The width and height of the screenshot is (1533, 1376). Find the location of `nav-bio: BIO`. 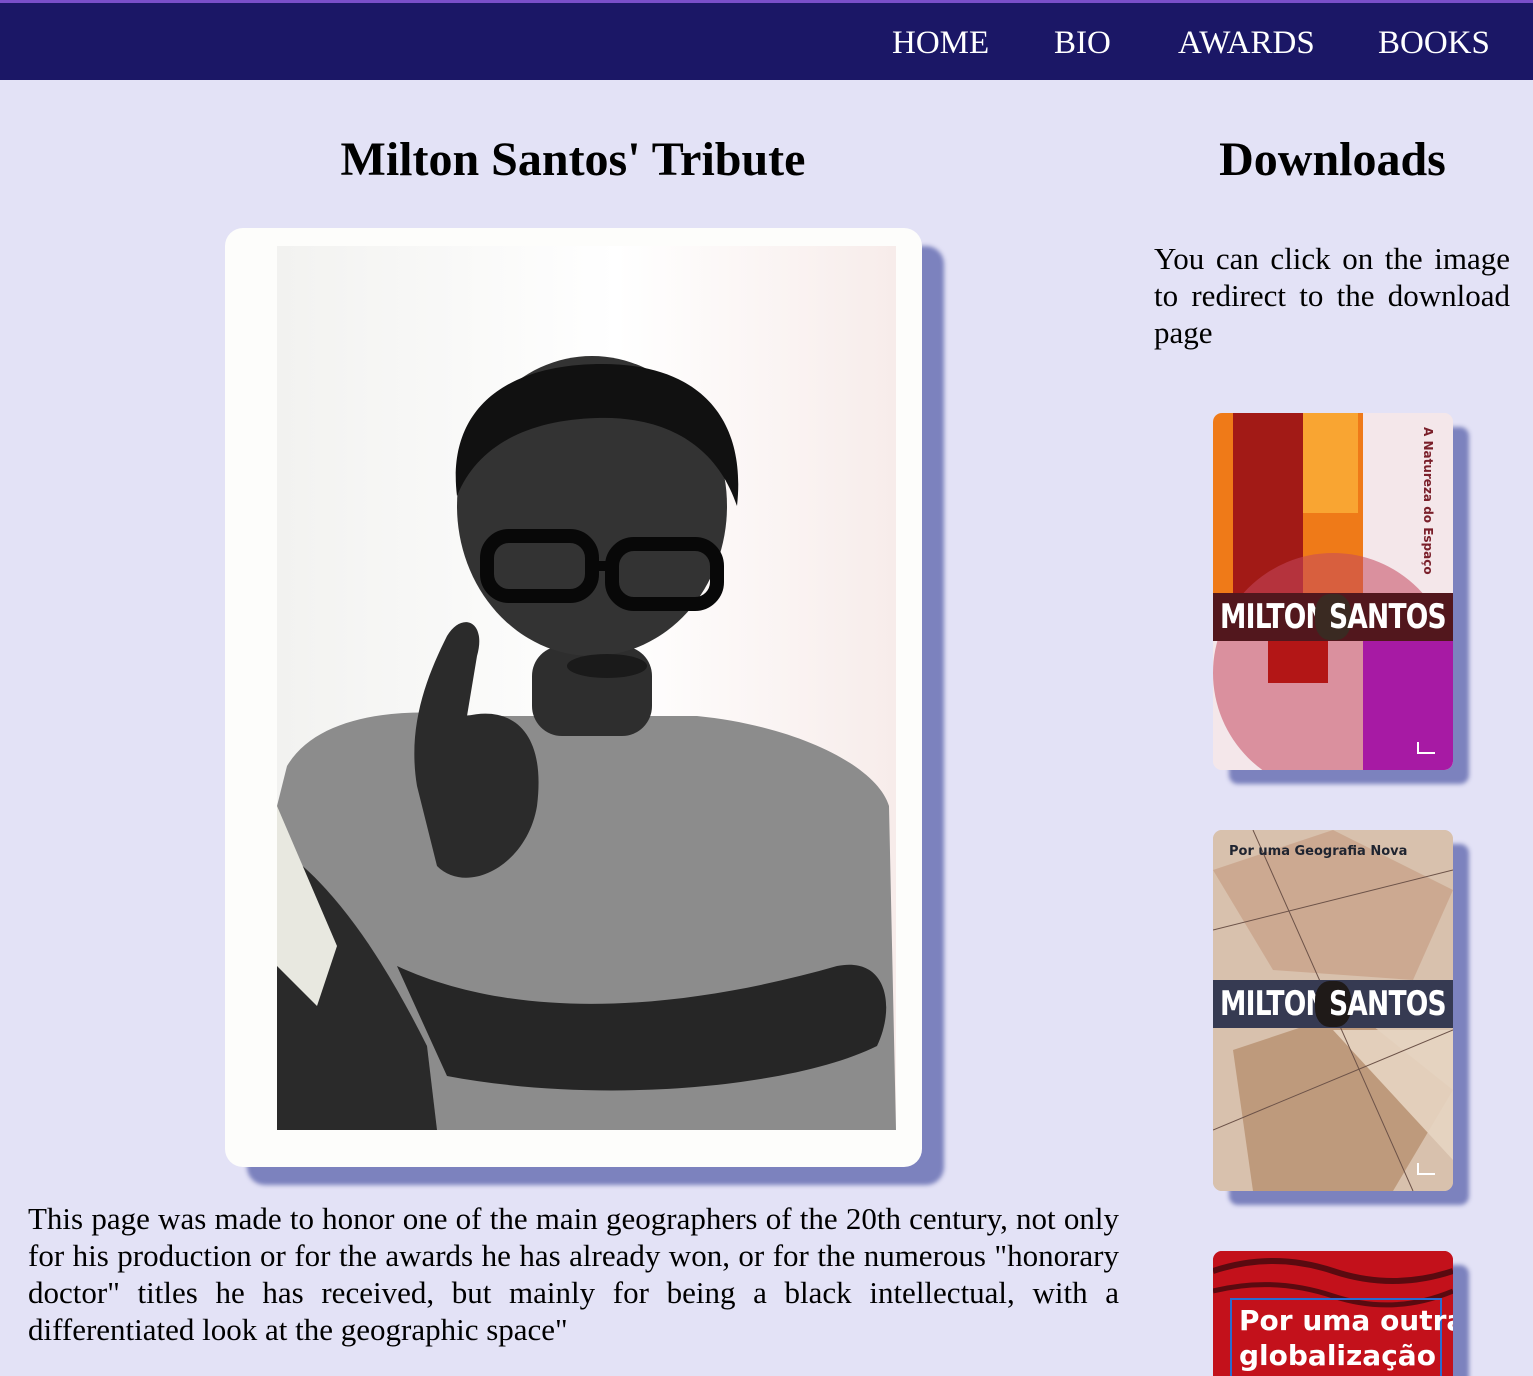

nav-bio: BIO is located at coordinates (1082, 43).